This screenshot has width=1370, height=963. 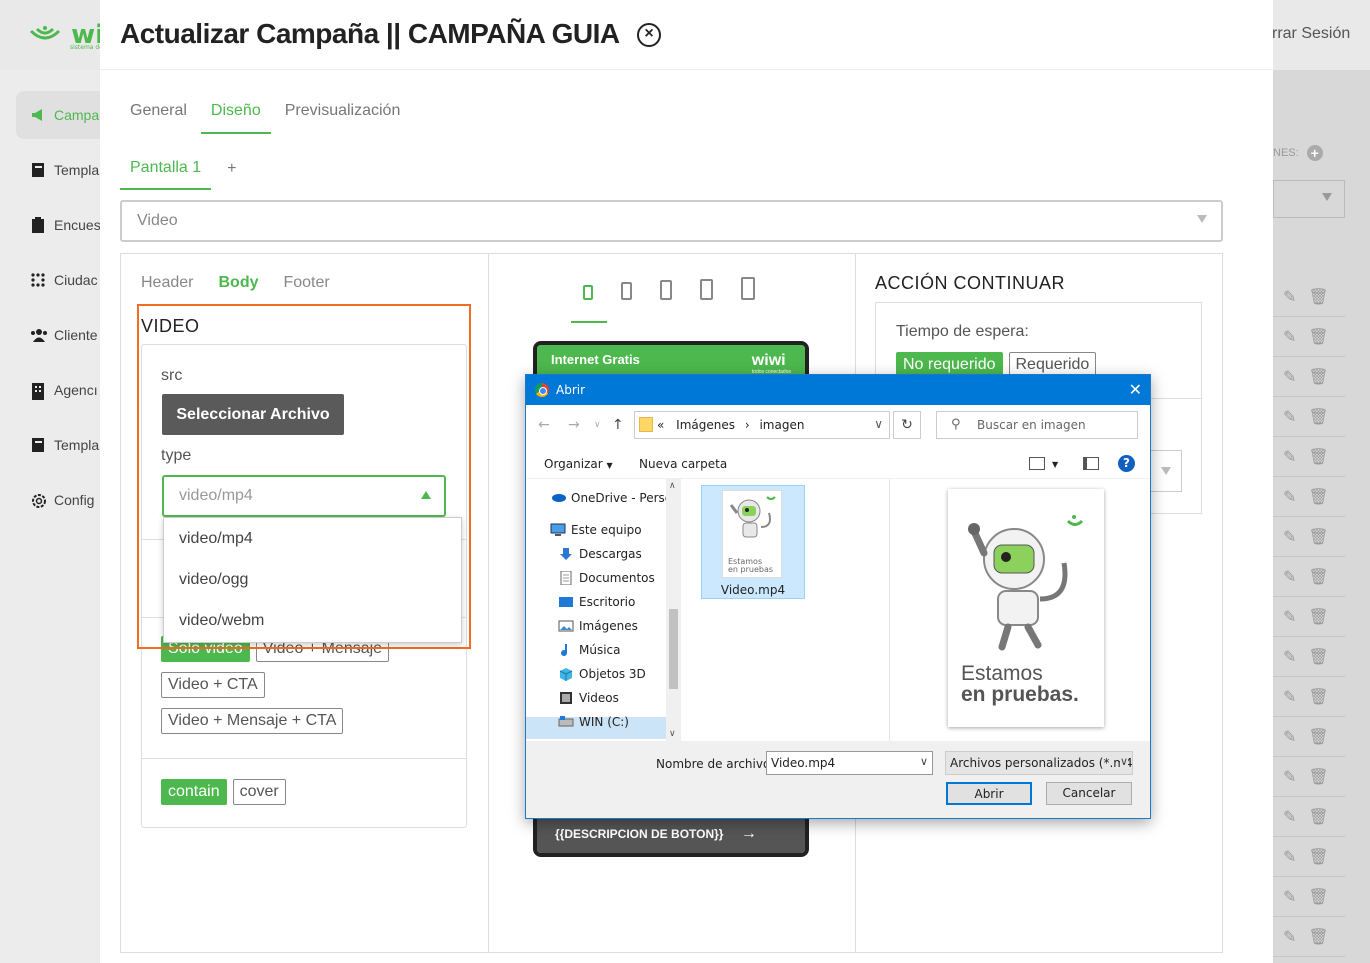 I want to click on tab-pantalla-1: Pantalla 1, so click(x=166, y=169).